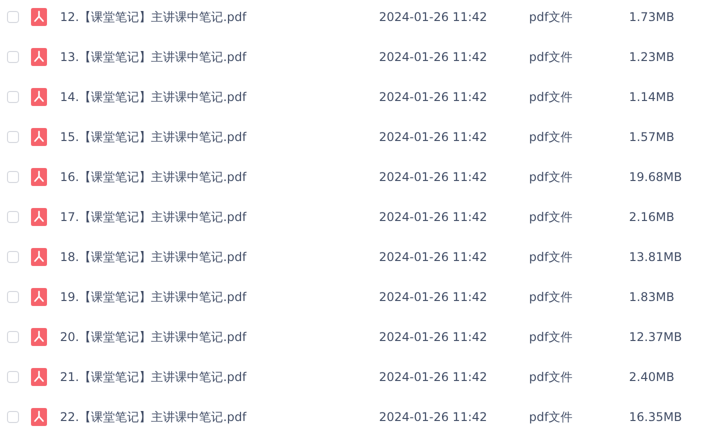 The width and height of the screenshot is (710, 434). Describe the element at coordinates (651, 217) in the screenshot. I see `file-size: 2.16MB` at that location.